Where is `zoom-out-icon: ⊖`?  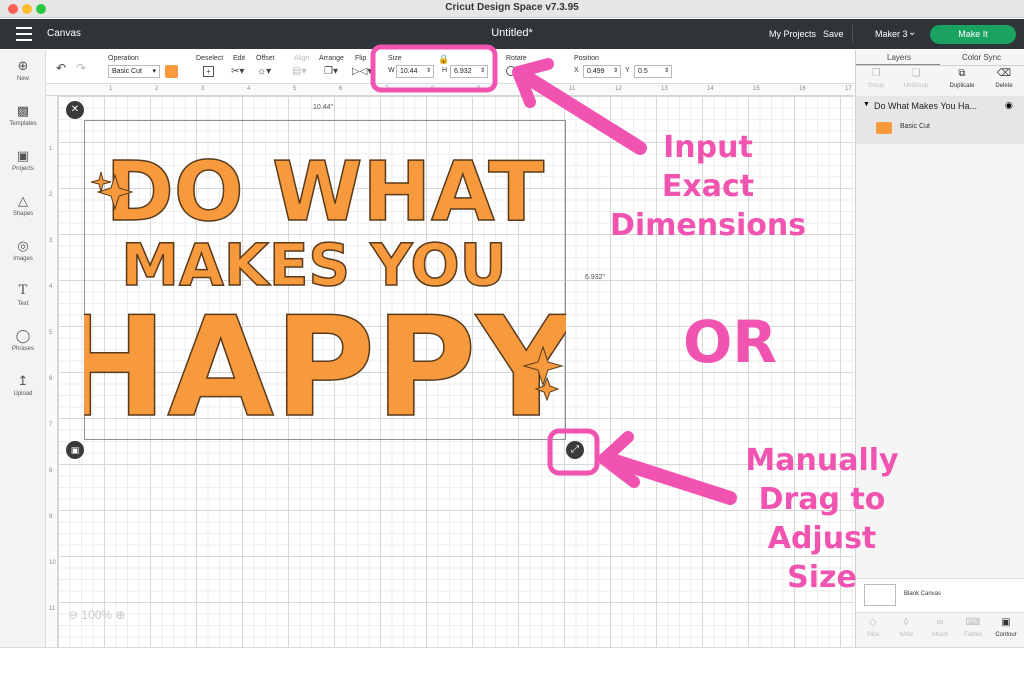 zoom-out-icon: ⊖ is located at coordinates (73, 615).